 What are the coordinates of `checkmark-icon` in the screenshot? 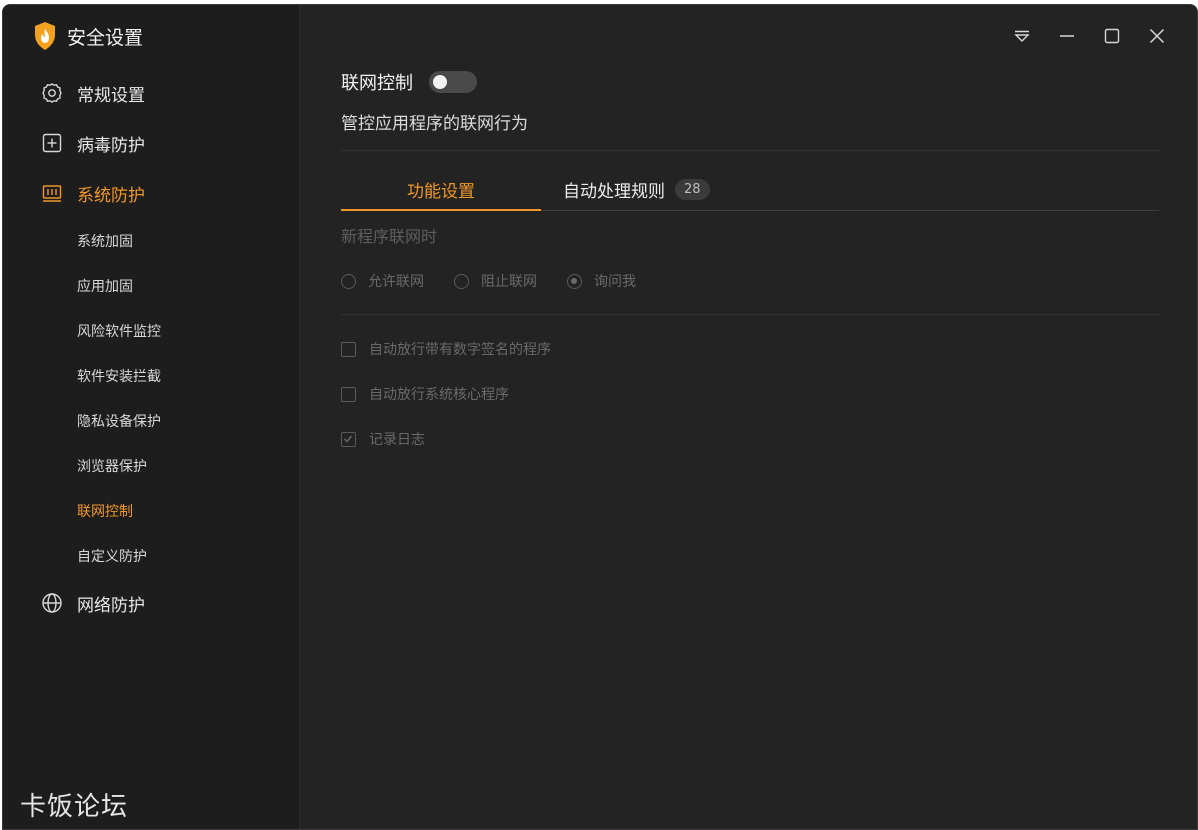 It's located at (348, 439).